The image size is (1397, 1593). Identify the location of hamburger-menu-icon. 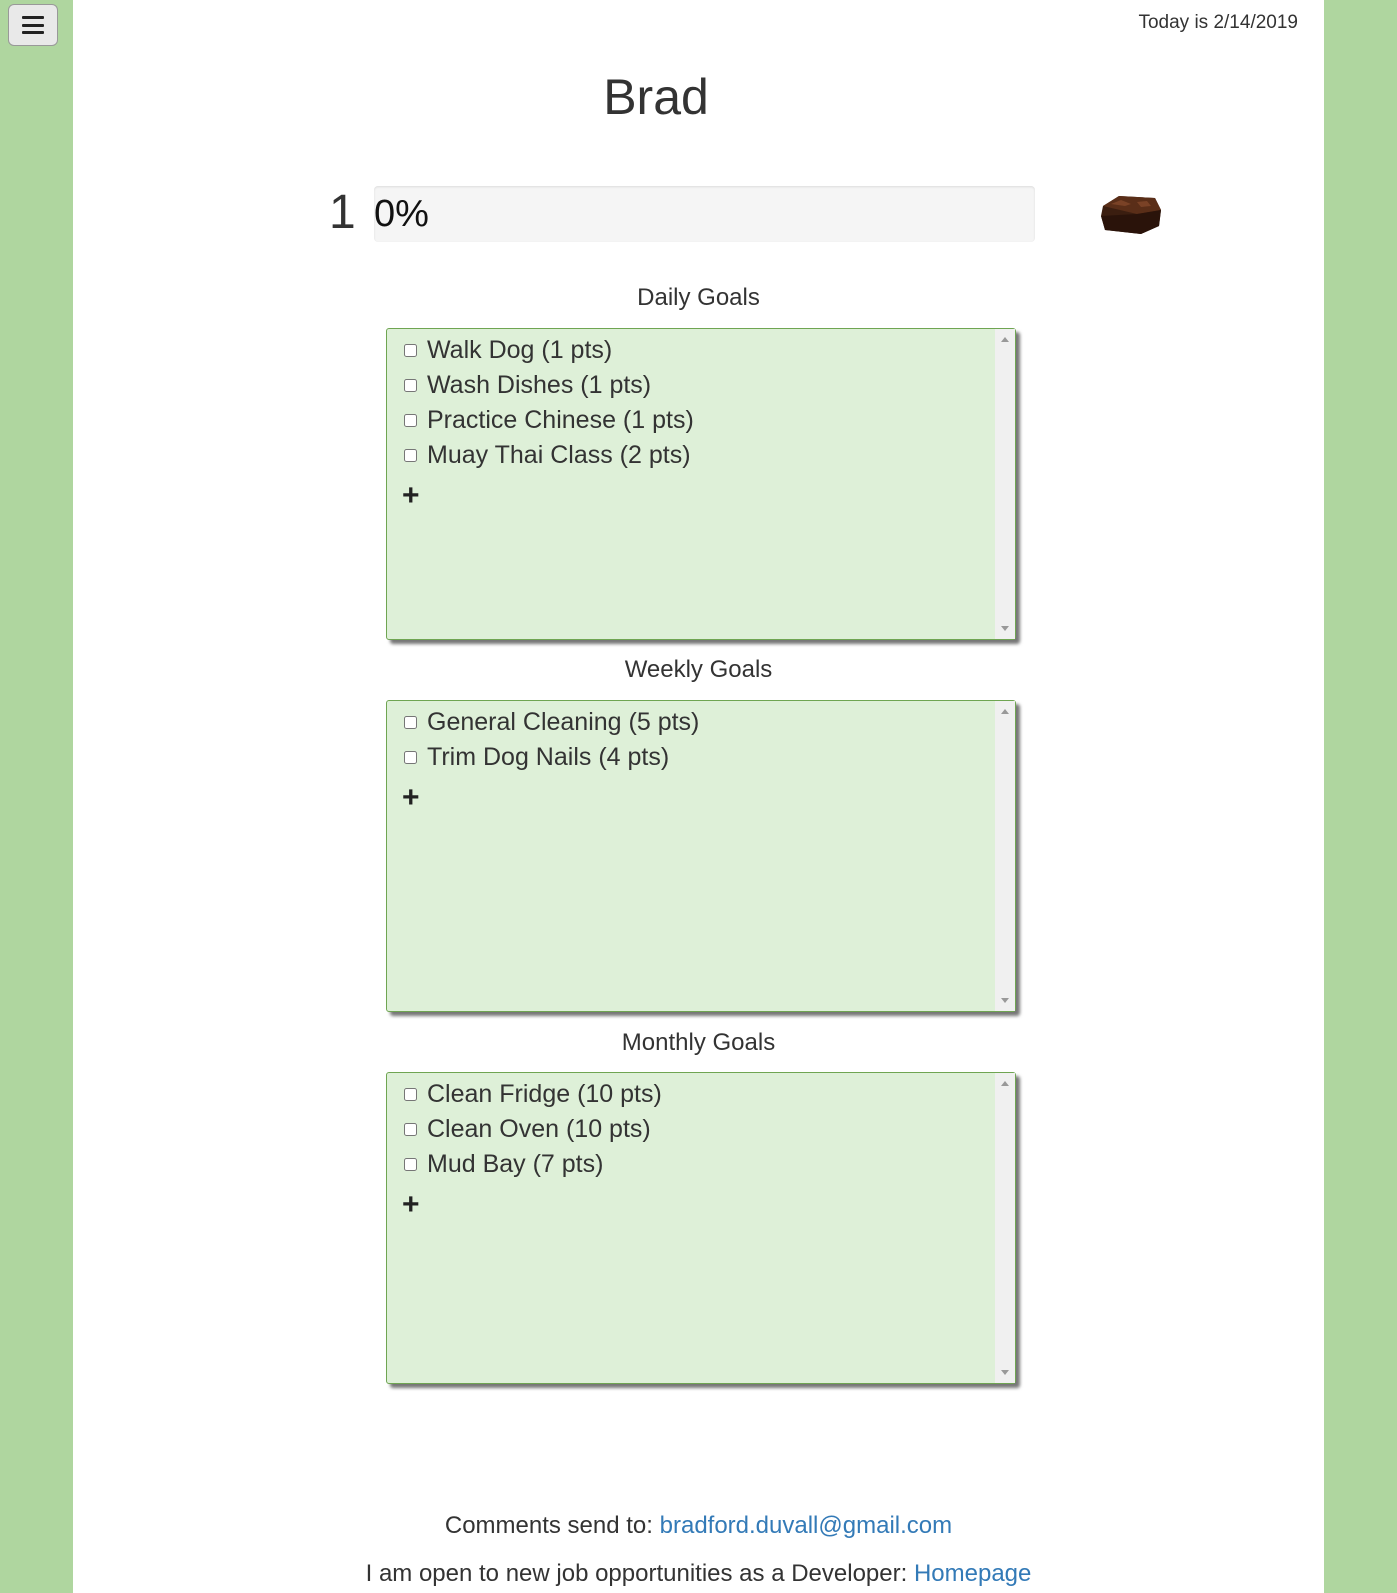
(33, 25).